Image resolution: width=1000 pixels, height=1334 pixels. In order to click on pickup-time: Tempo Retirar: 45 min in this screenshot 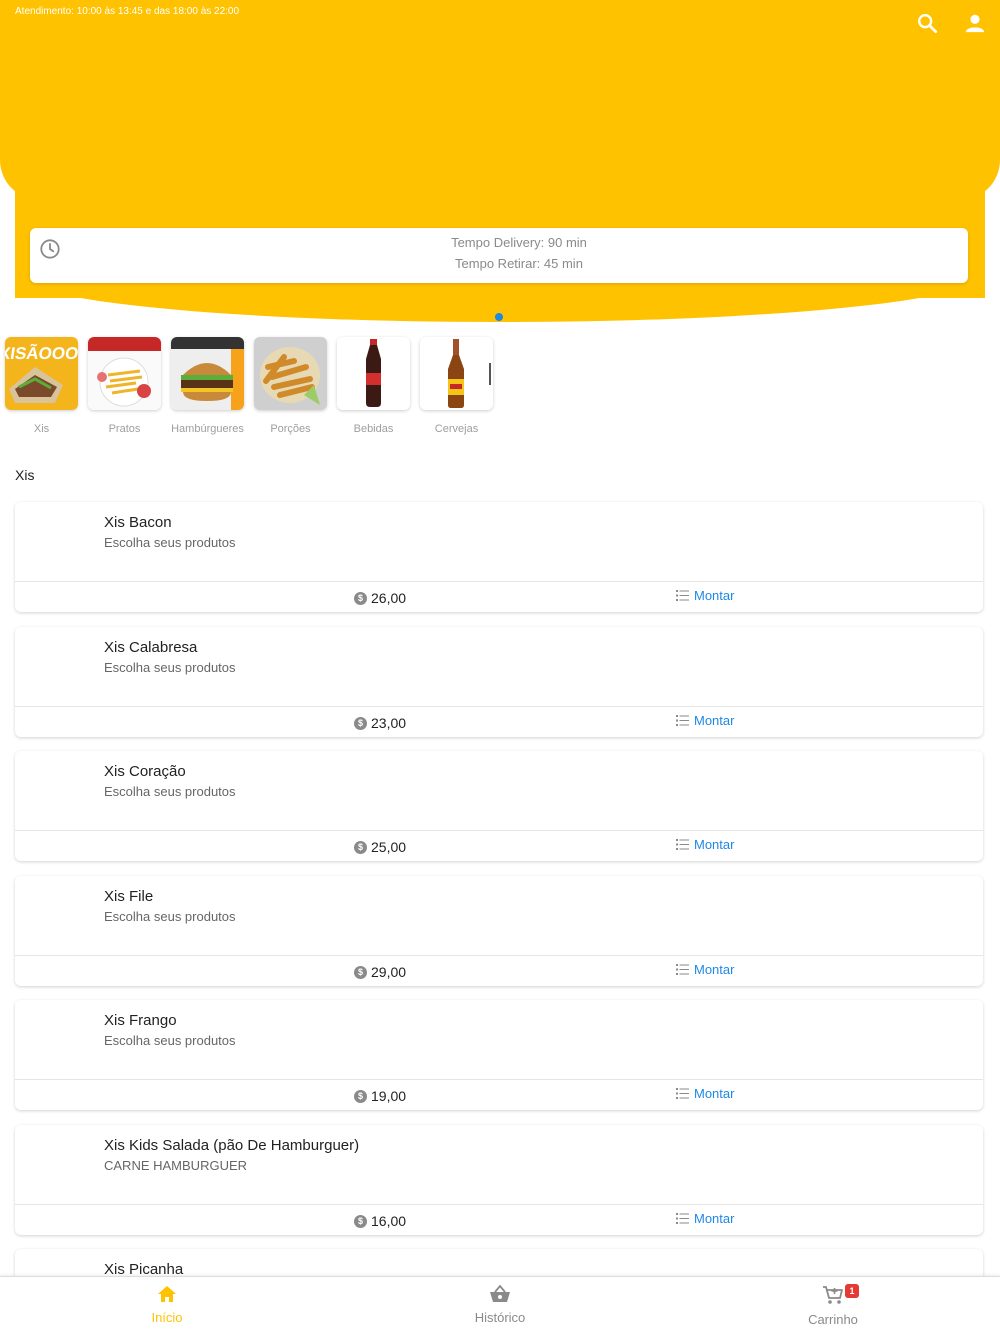, I will do `click(519, 263)`.